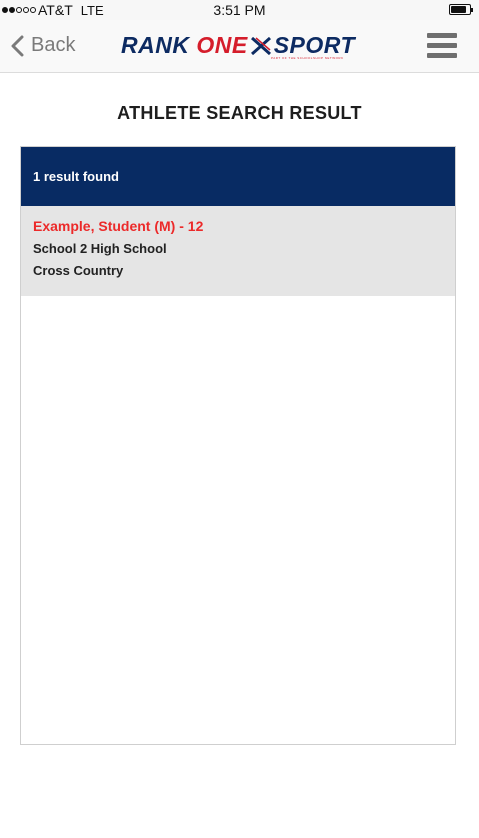 This screenshot has height=838, width=479. I want to click on status-bar: AT&T LTE 3:51 PM, so click(239, 10).